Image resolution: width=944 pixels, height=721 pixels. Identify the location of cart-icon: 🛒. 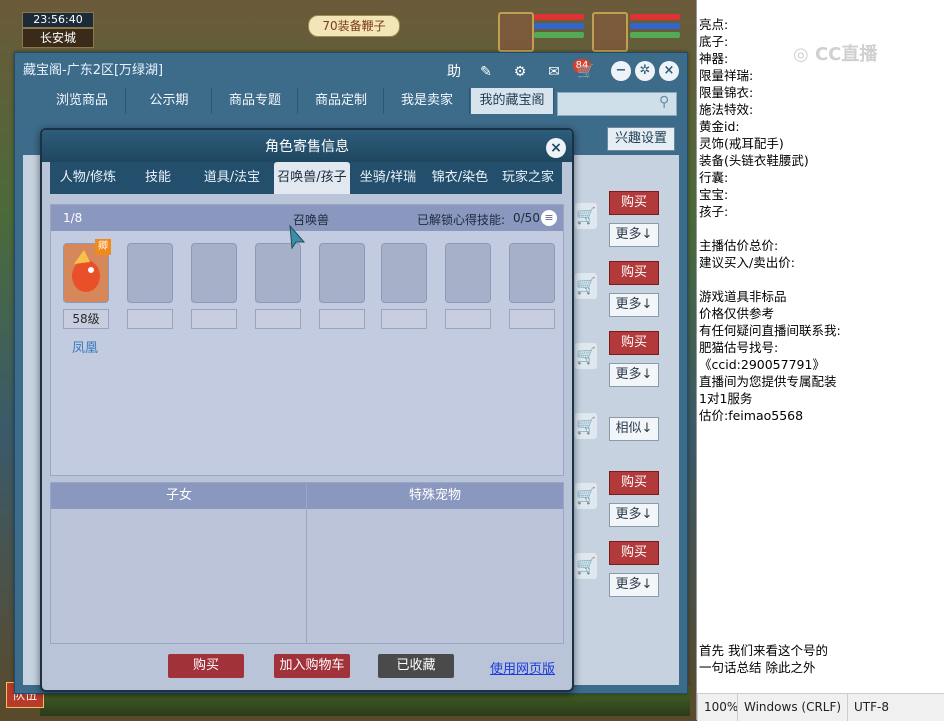
(586, 72).